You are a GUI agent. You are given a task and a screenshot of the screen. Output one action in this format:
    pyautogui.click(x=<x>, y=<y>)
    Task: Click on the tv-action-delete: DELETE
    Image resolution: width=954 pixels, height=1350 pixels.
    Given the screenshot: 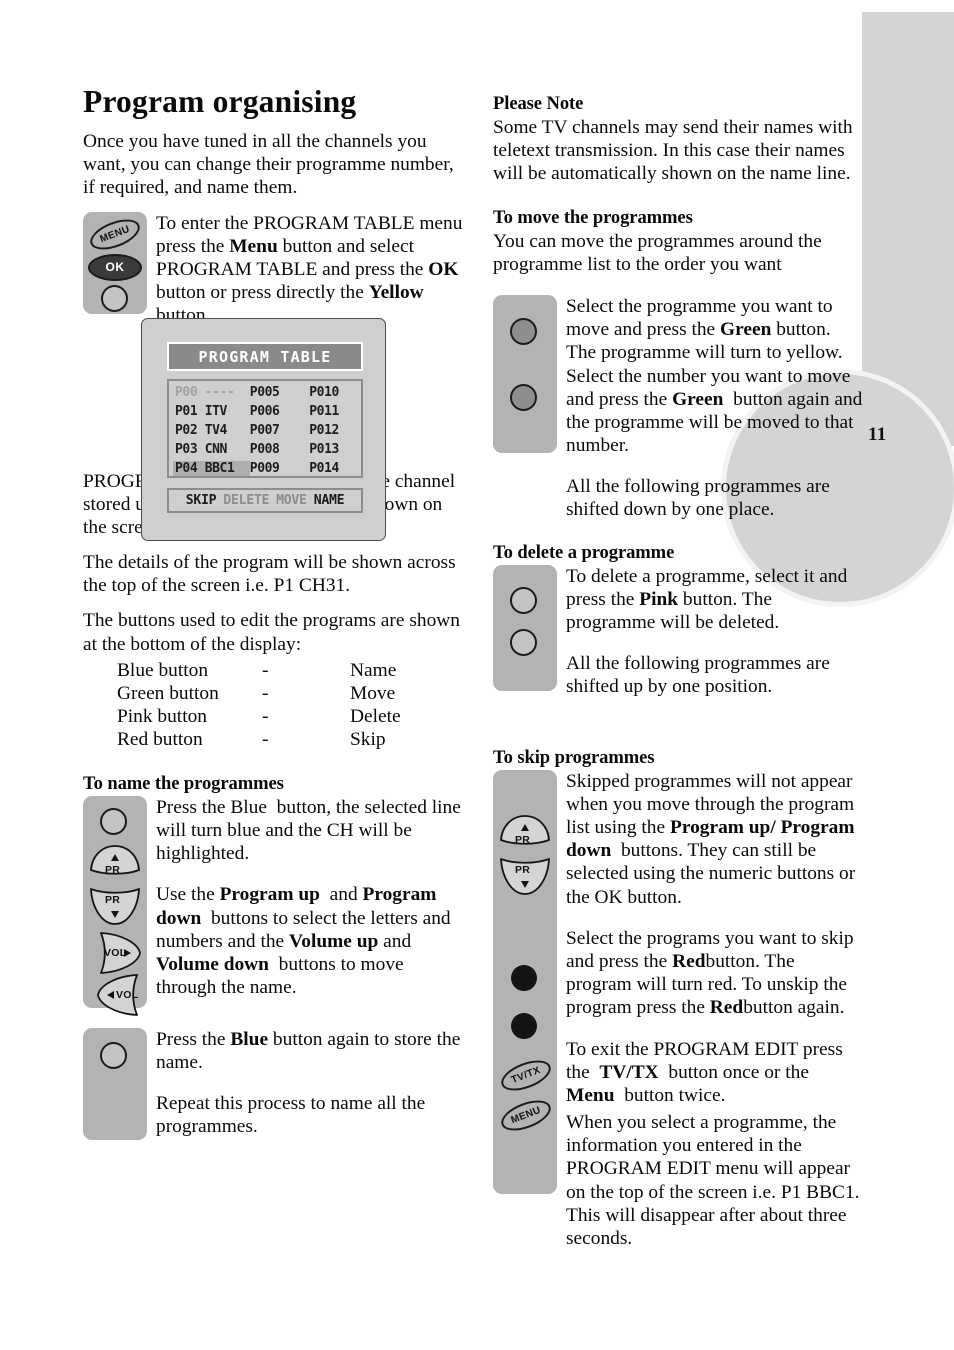 What is the action you would take?
    pyautogui.click(x=246, y=500)
    